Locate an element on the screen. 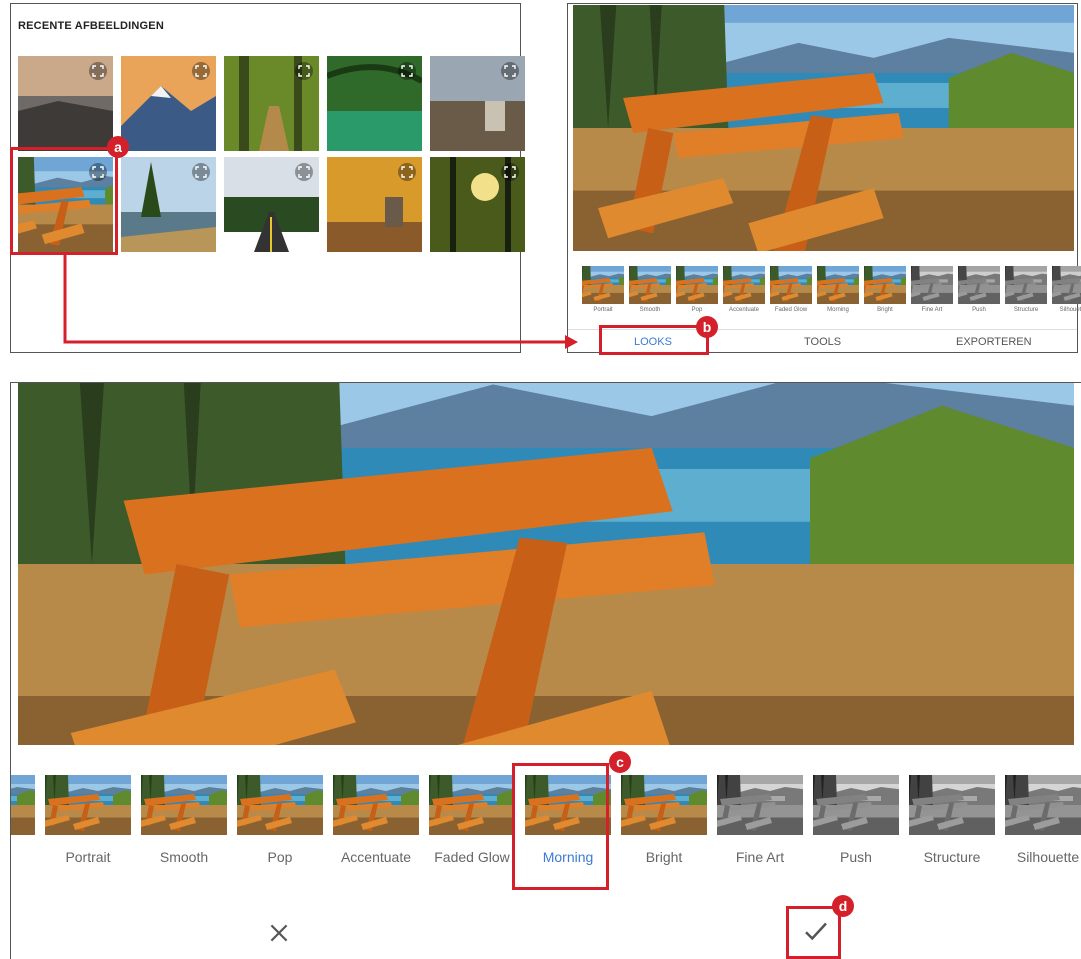  filter-thumbnail: Accentuate is located at coordinates (376, 820).